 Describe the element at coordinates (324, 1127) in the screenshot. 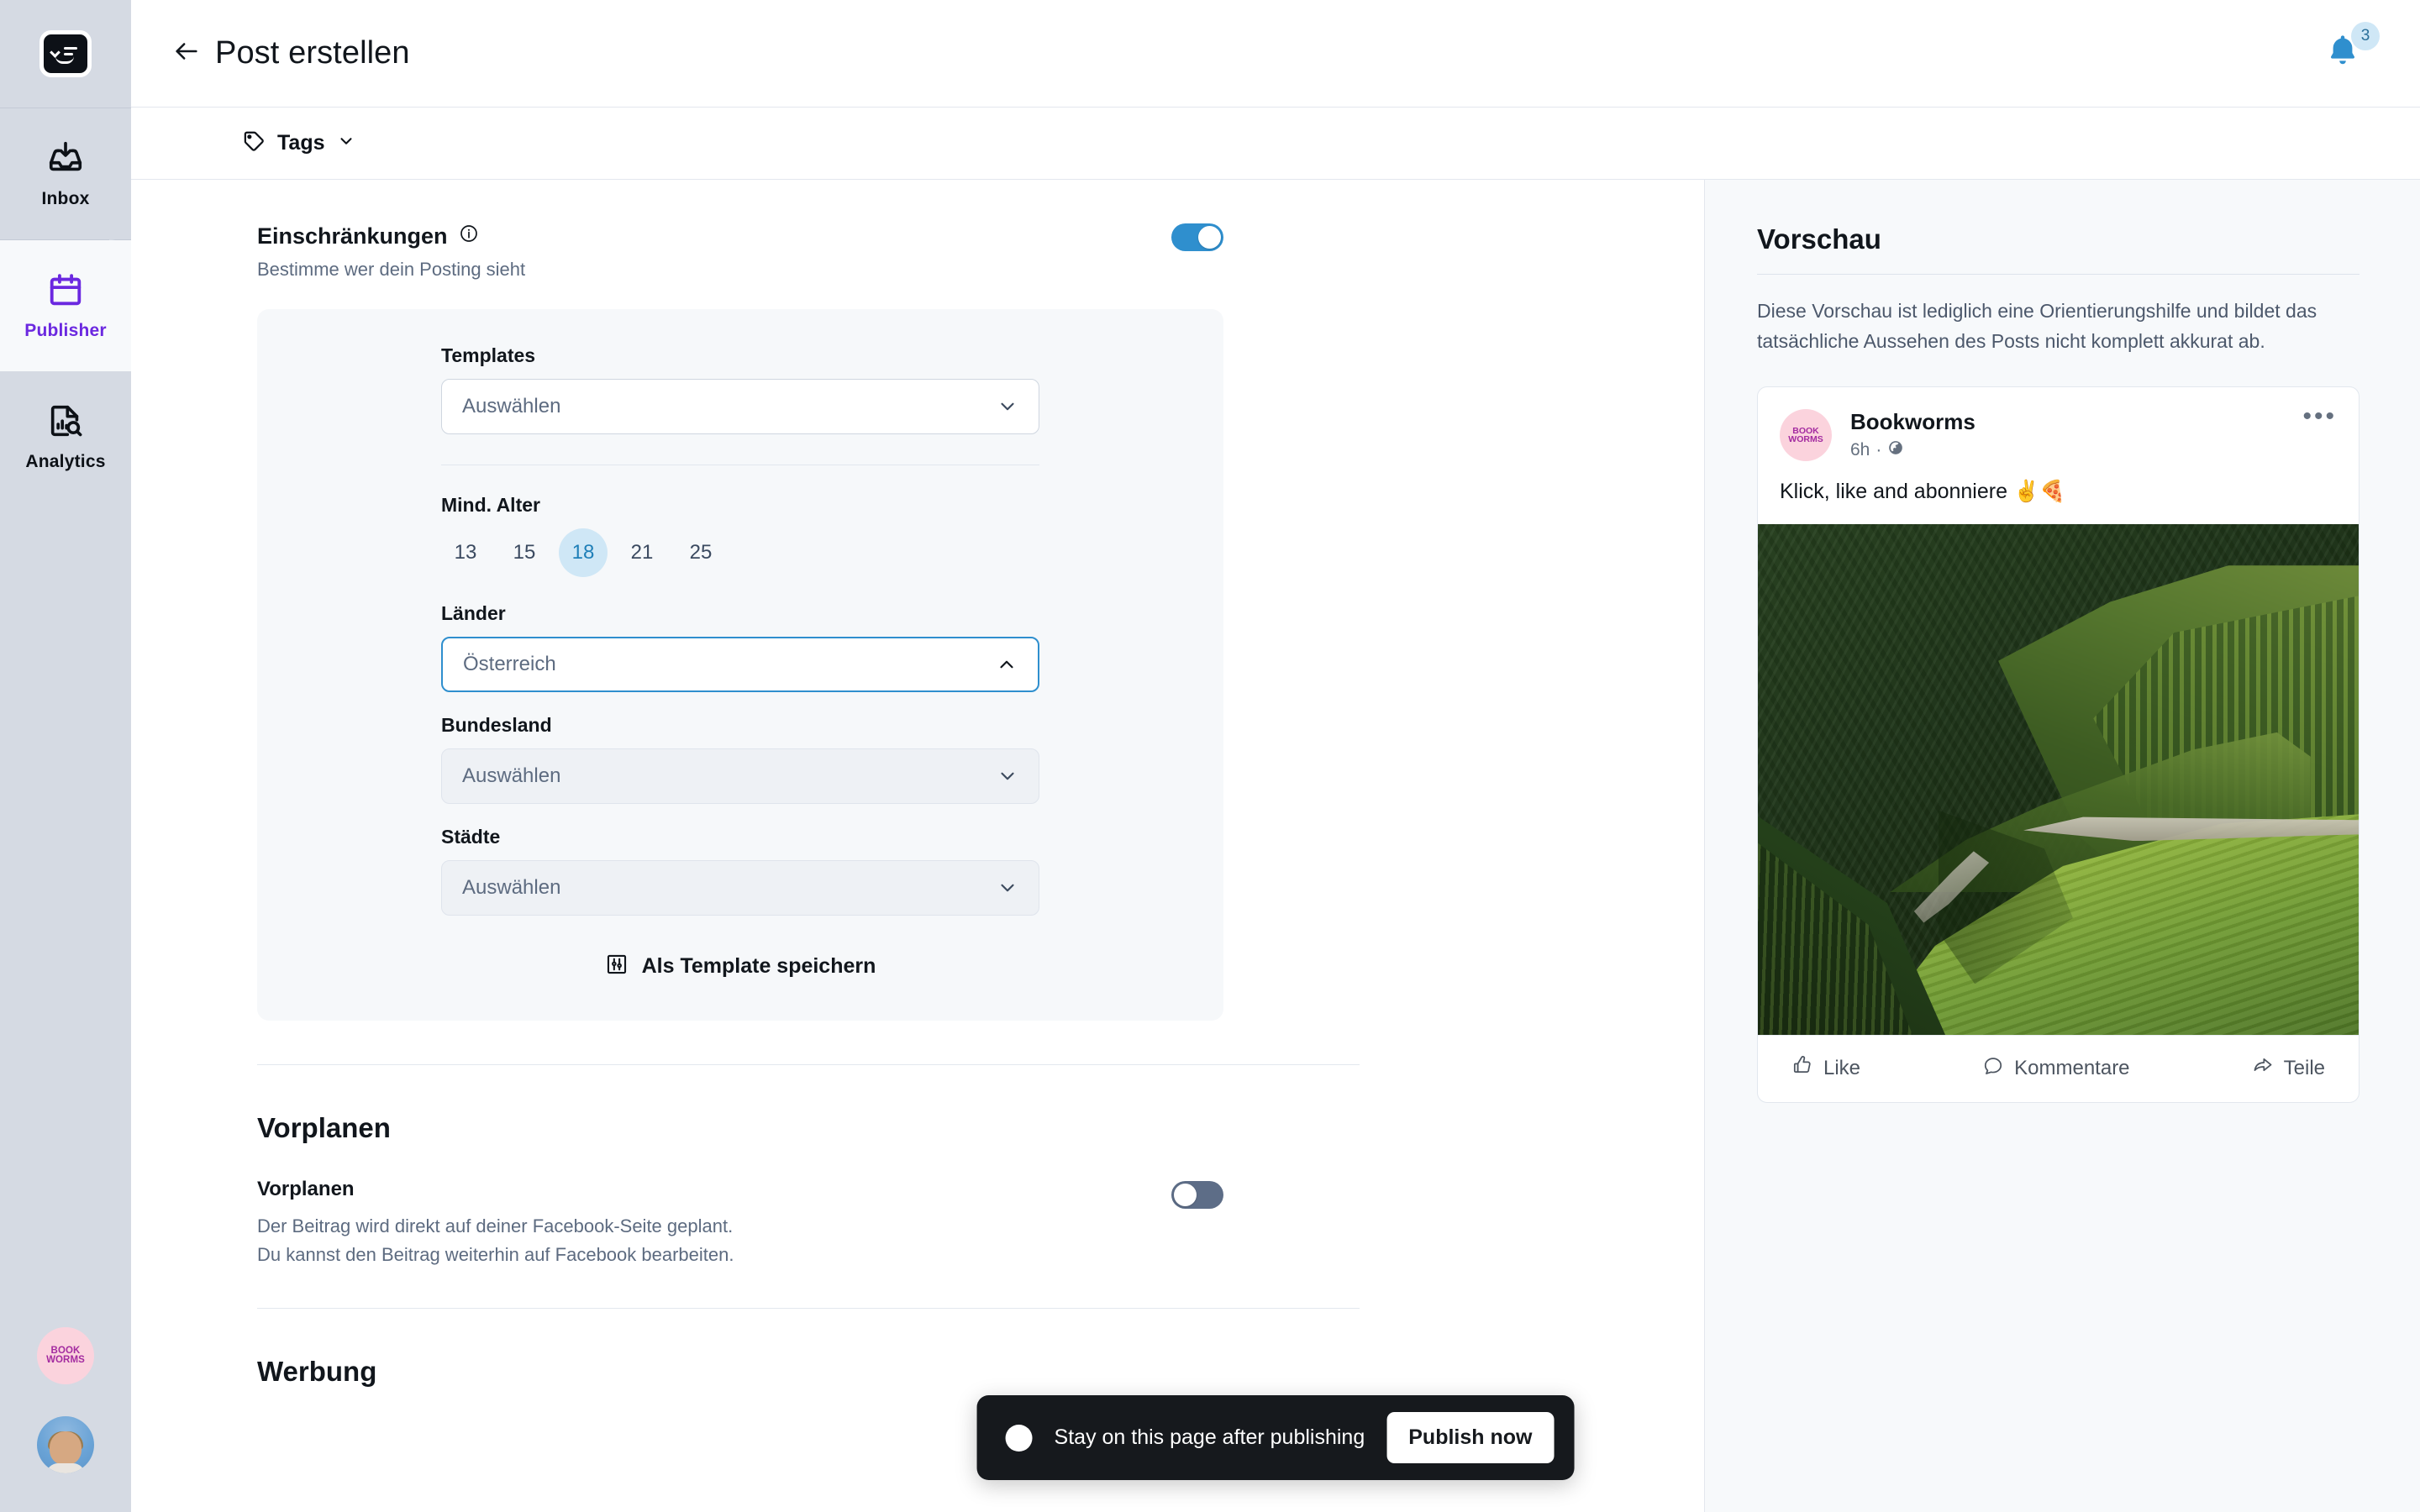

I see `schedule-section-title: Vorplanen` at that location.